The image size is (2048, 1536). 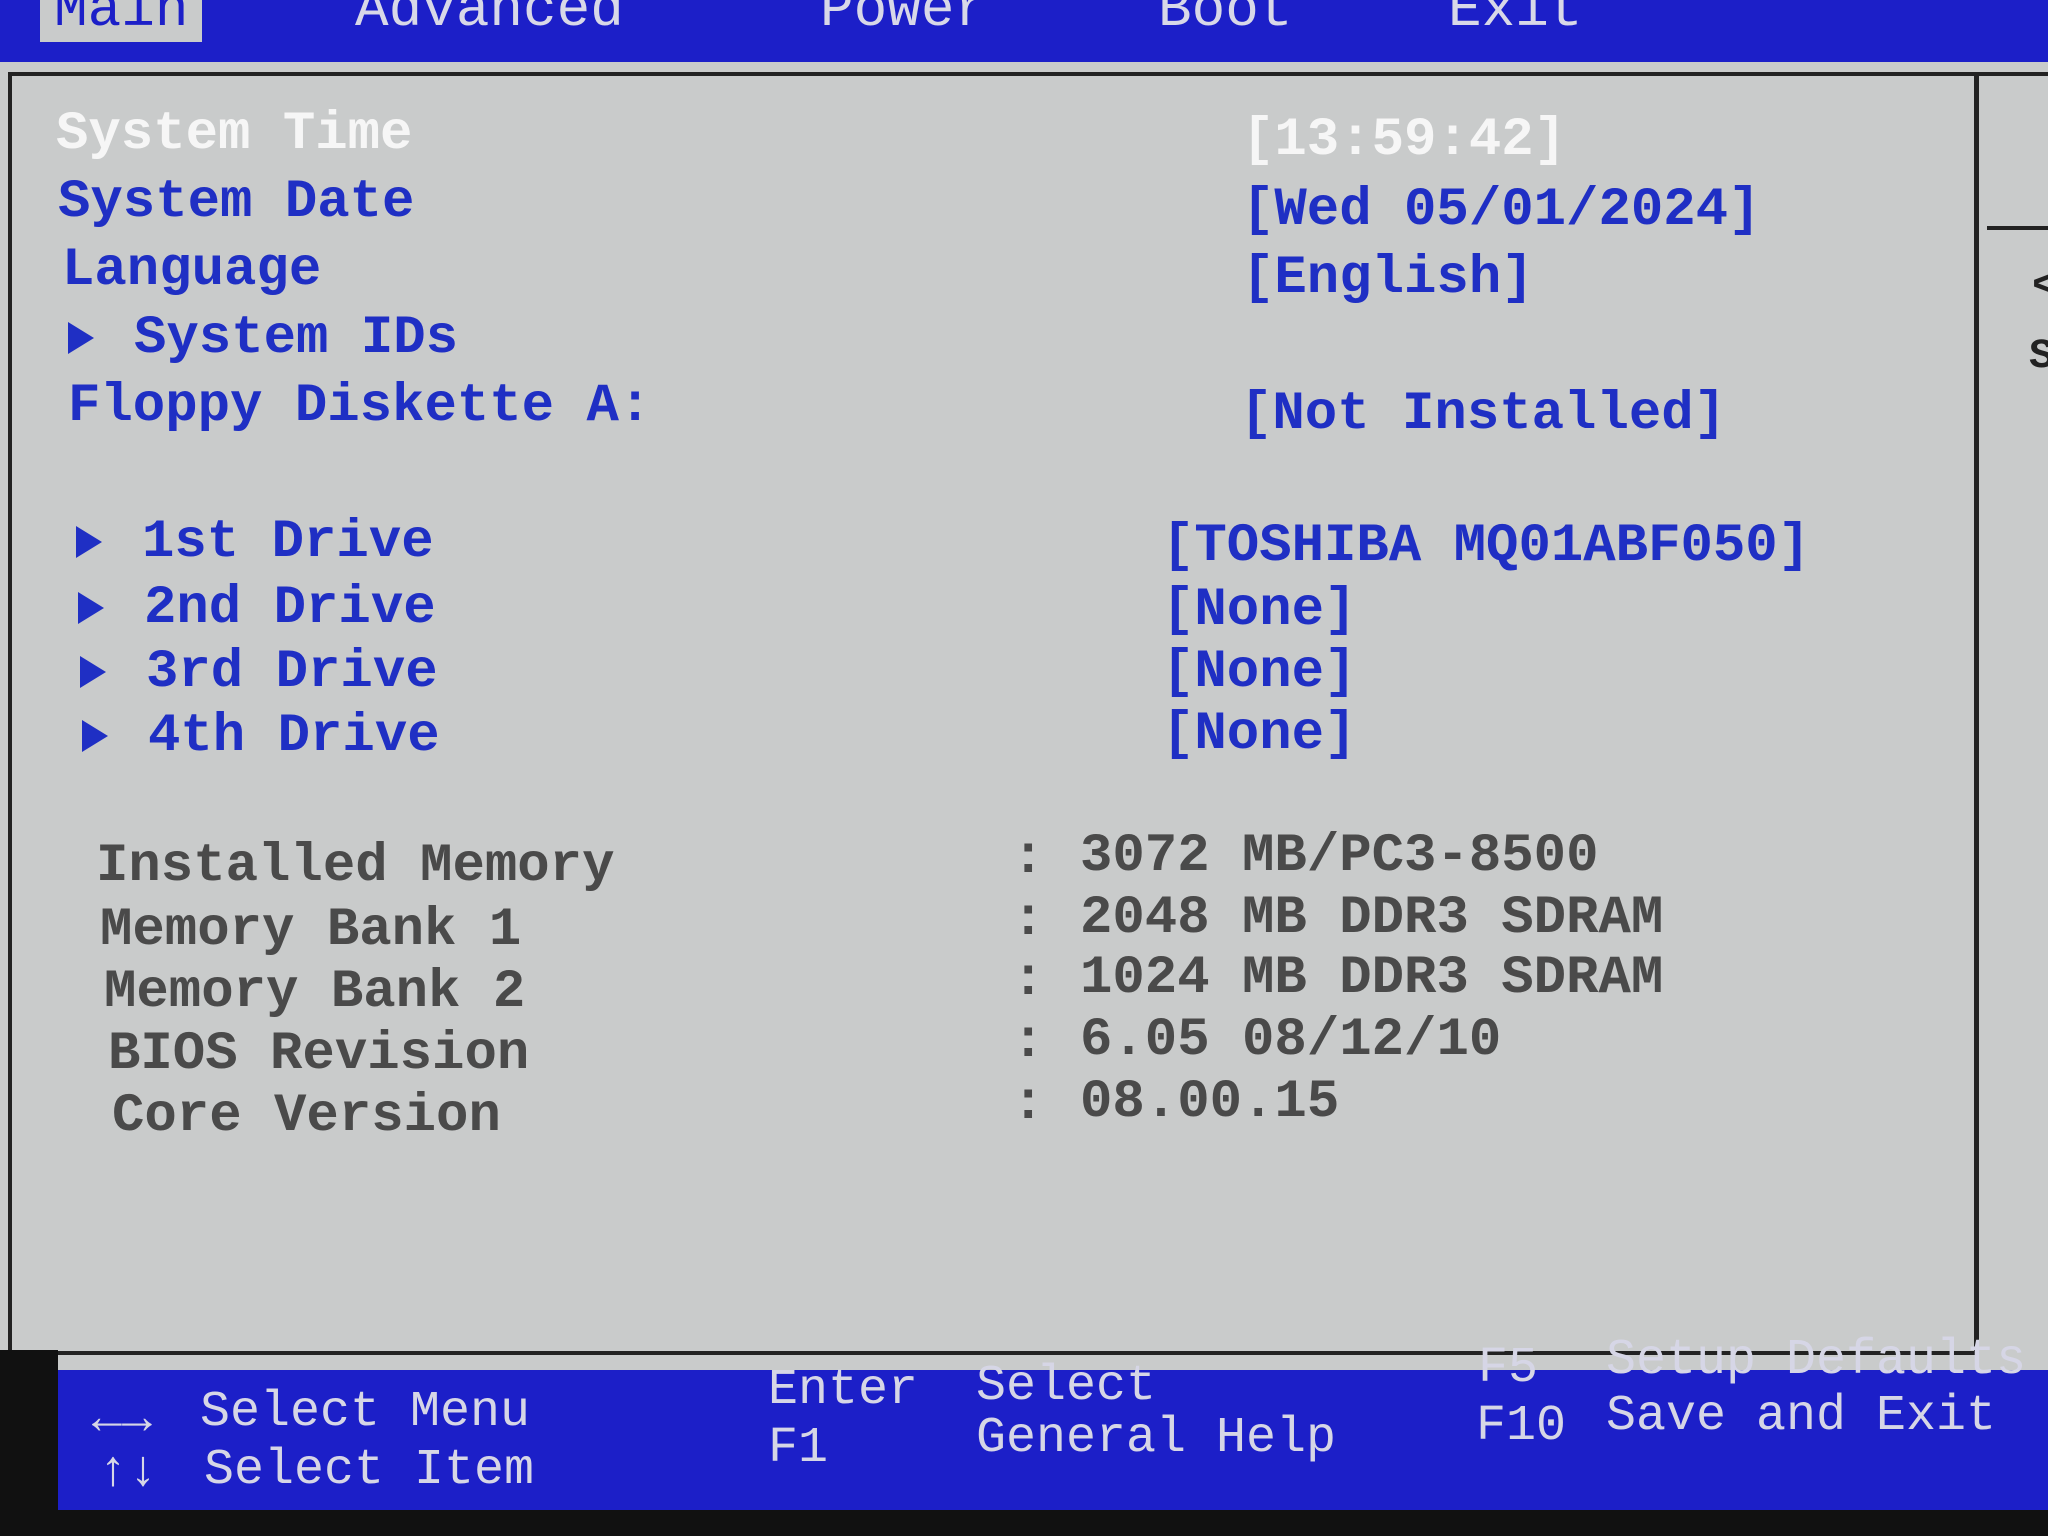 What do you see at coordinates (1483, 414) in the screenshot?
I see `floppy-value: [Not Installed]` at bounding box center [1483, 414].